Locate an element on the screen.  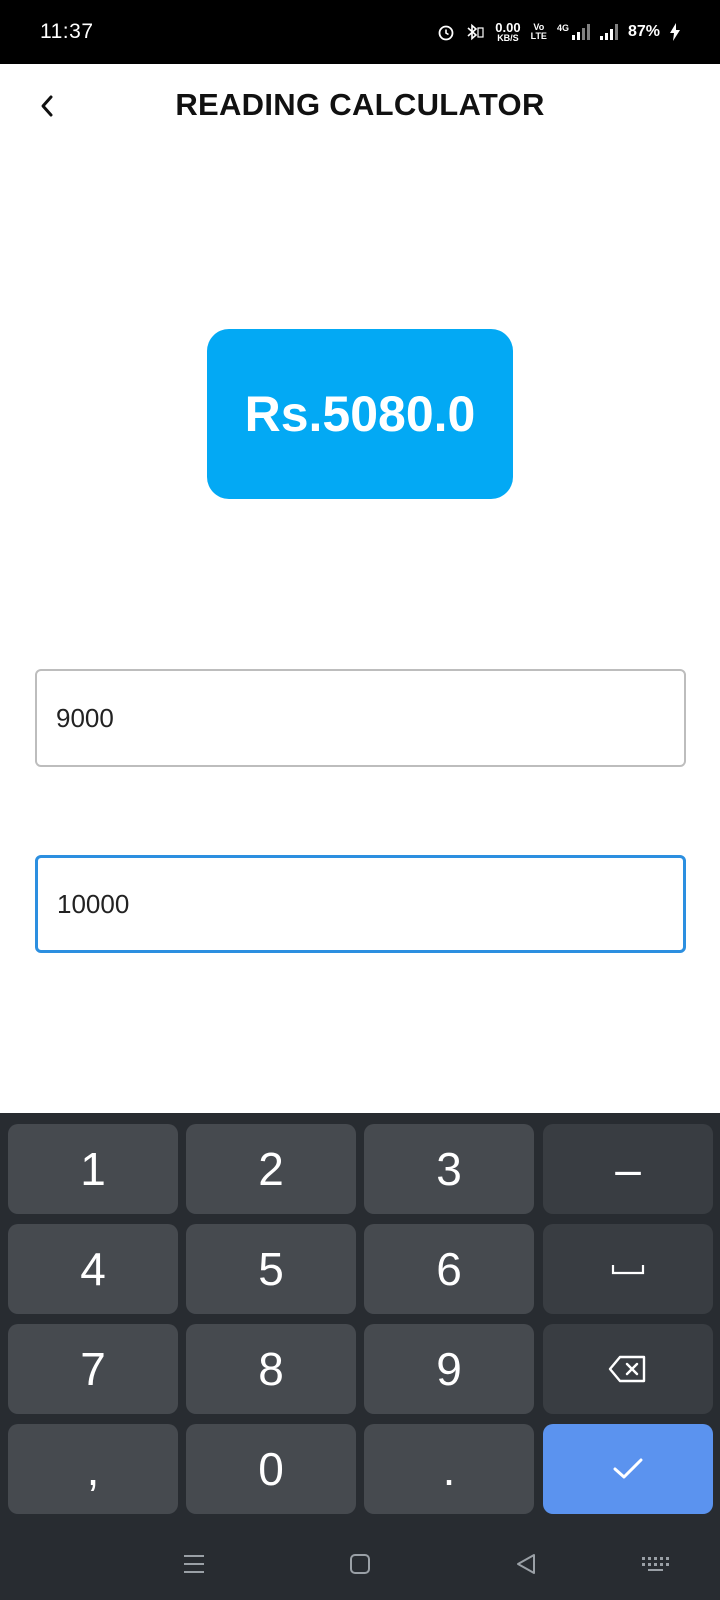
key-backspace is located at coordinates (628, 1369).